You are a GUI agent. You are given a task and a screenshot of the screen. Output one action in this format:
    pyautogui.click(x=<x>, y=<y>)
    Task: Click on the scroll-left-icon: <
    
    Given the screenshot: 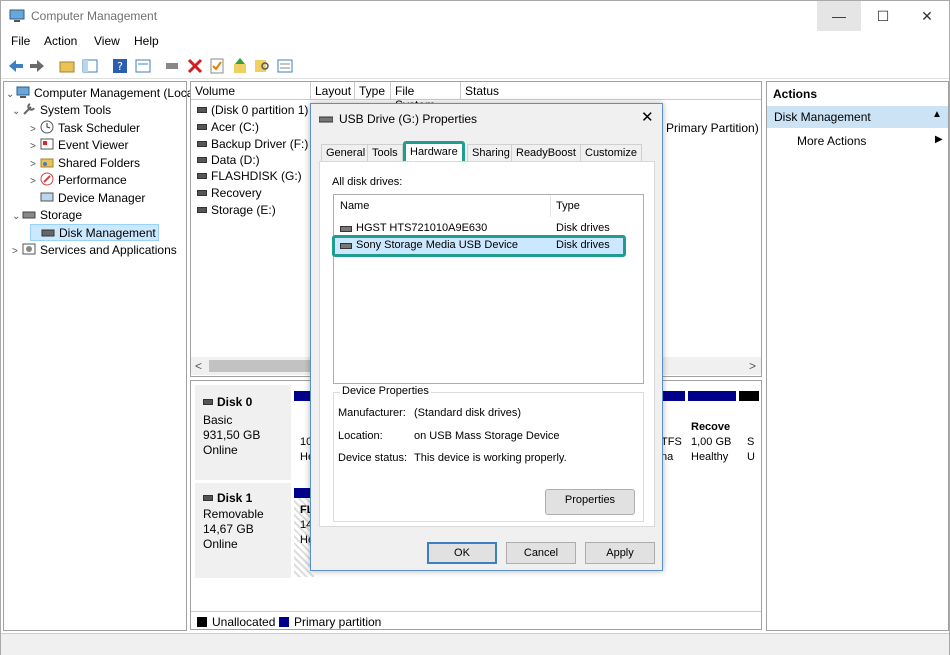 What is the action you would take?
    pyautogui.click(x=198, y=366)
    